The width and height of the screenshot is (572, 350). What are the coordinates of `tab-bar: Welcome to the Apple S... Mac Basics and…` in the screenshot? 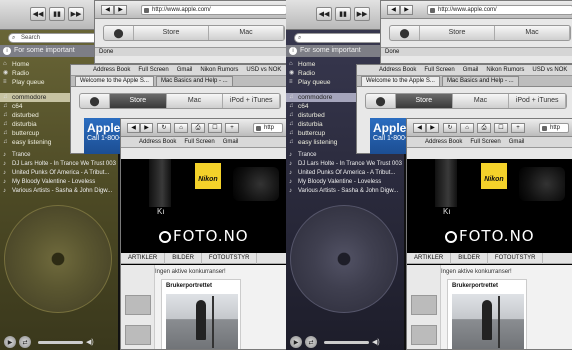 It's located at (464, 81).